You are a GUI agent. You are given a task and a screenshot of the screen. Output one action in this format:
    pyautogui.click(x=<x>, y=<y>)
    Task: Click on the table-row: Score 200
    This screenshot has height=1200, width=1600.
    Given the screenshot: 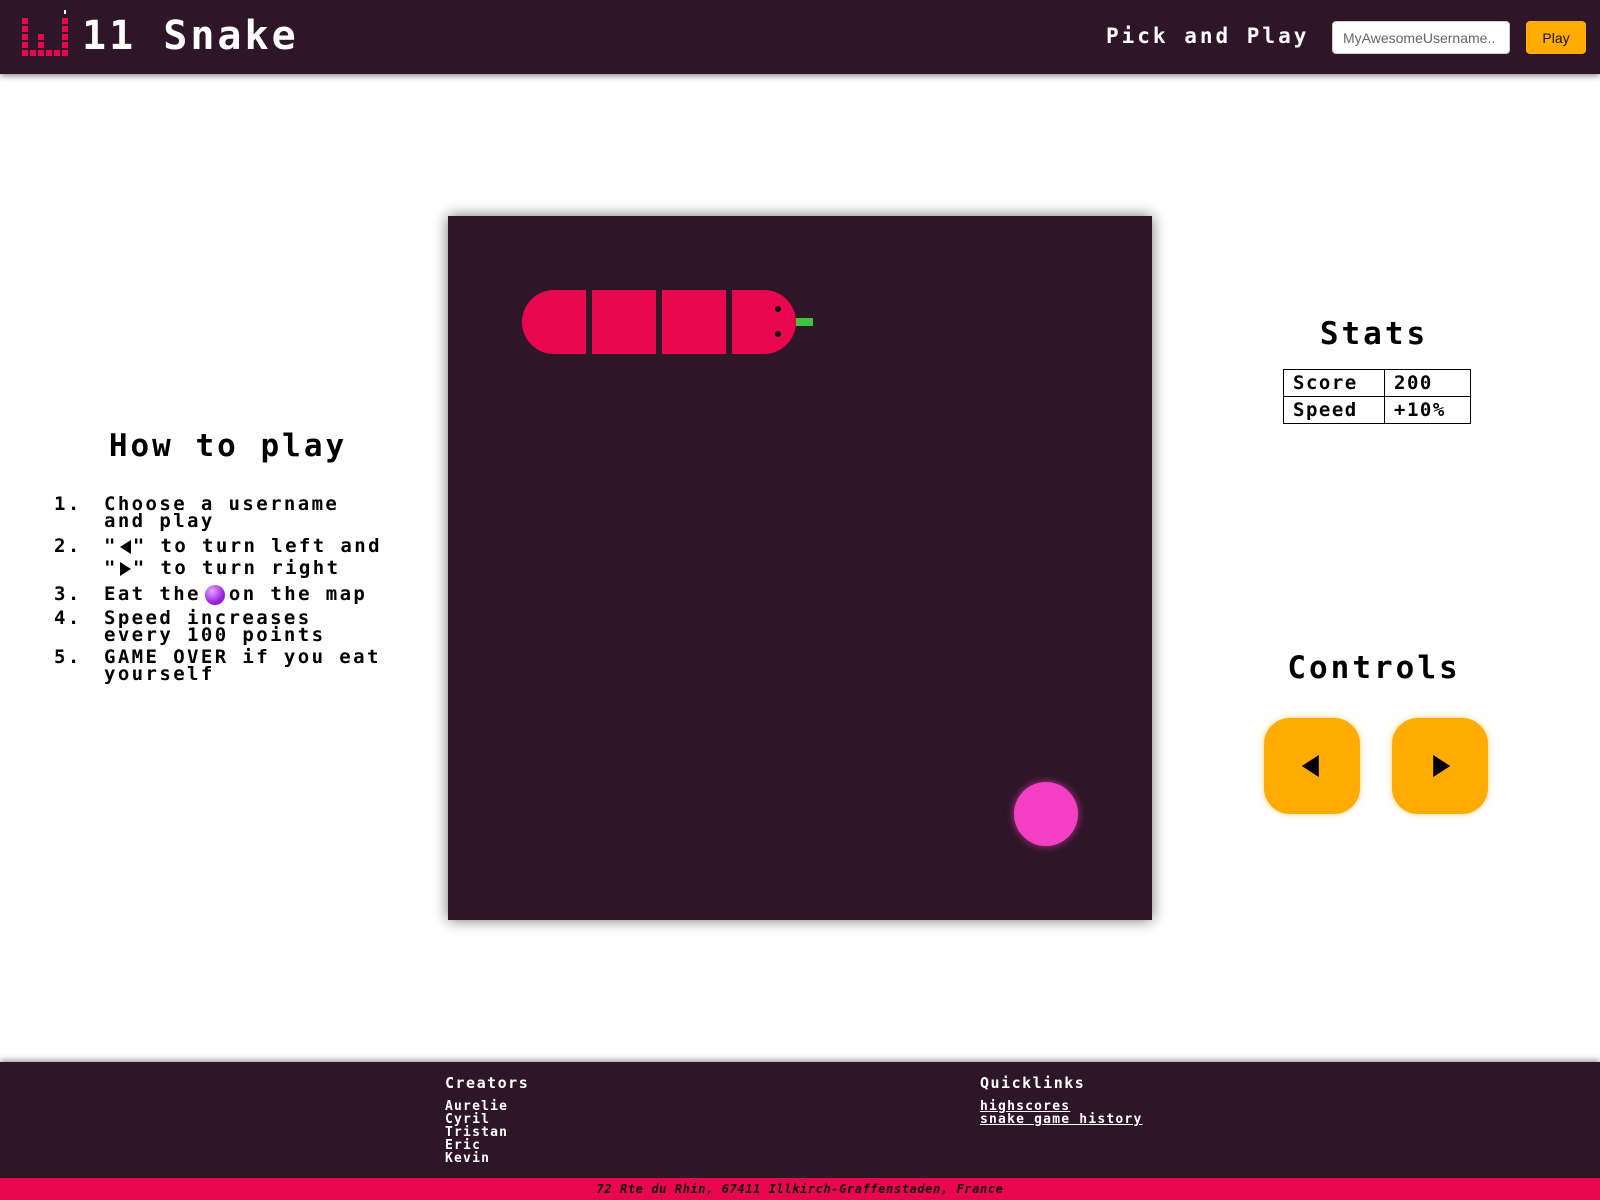 What is the action you would take?
    pyautogui.click(x=1377, y=383)
    